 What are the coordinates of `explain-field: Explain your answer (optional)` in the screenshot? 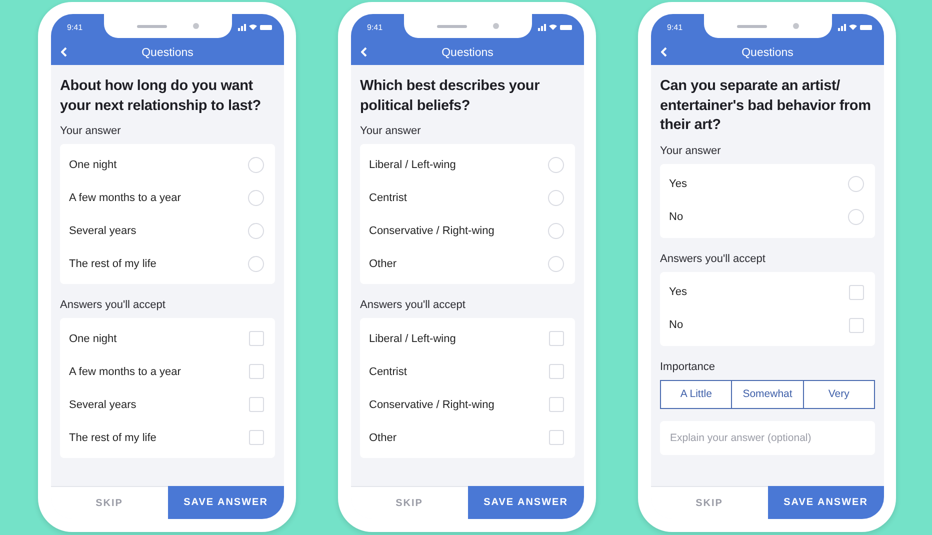 It's located at (767, 437).